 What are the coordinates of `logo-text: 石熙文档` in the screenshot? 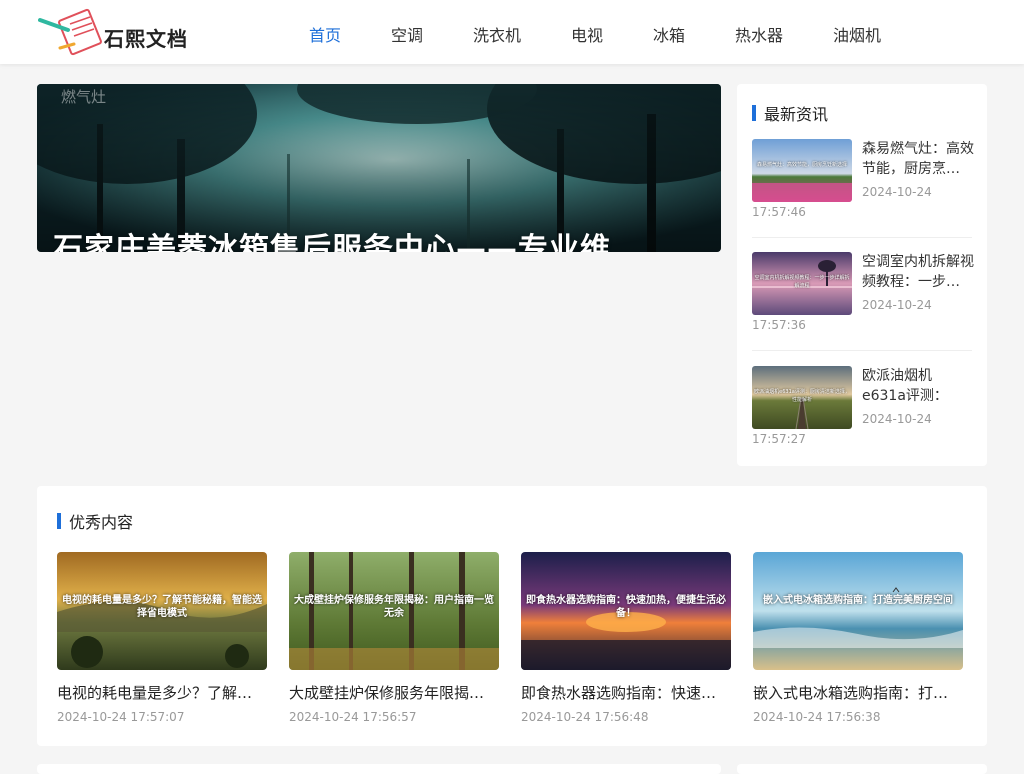 It's located at (146, 39).